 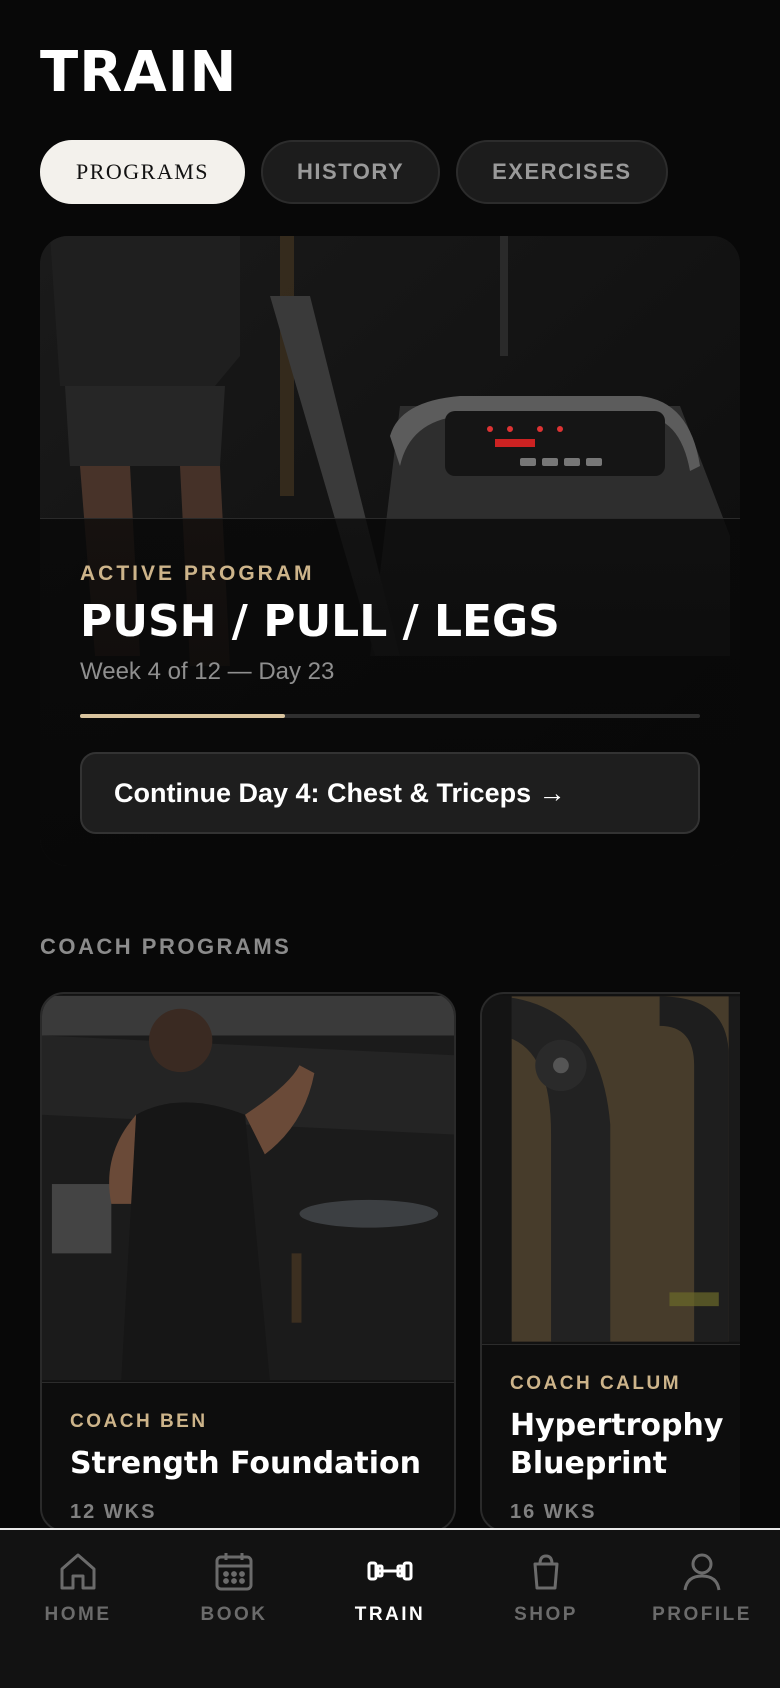 I want to click on card-info-panel: COACH CALUM Hypertrophy Blueprint 16 WKS, so click(x=611, y=1436).